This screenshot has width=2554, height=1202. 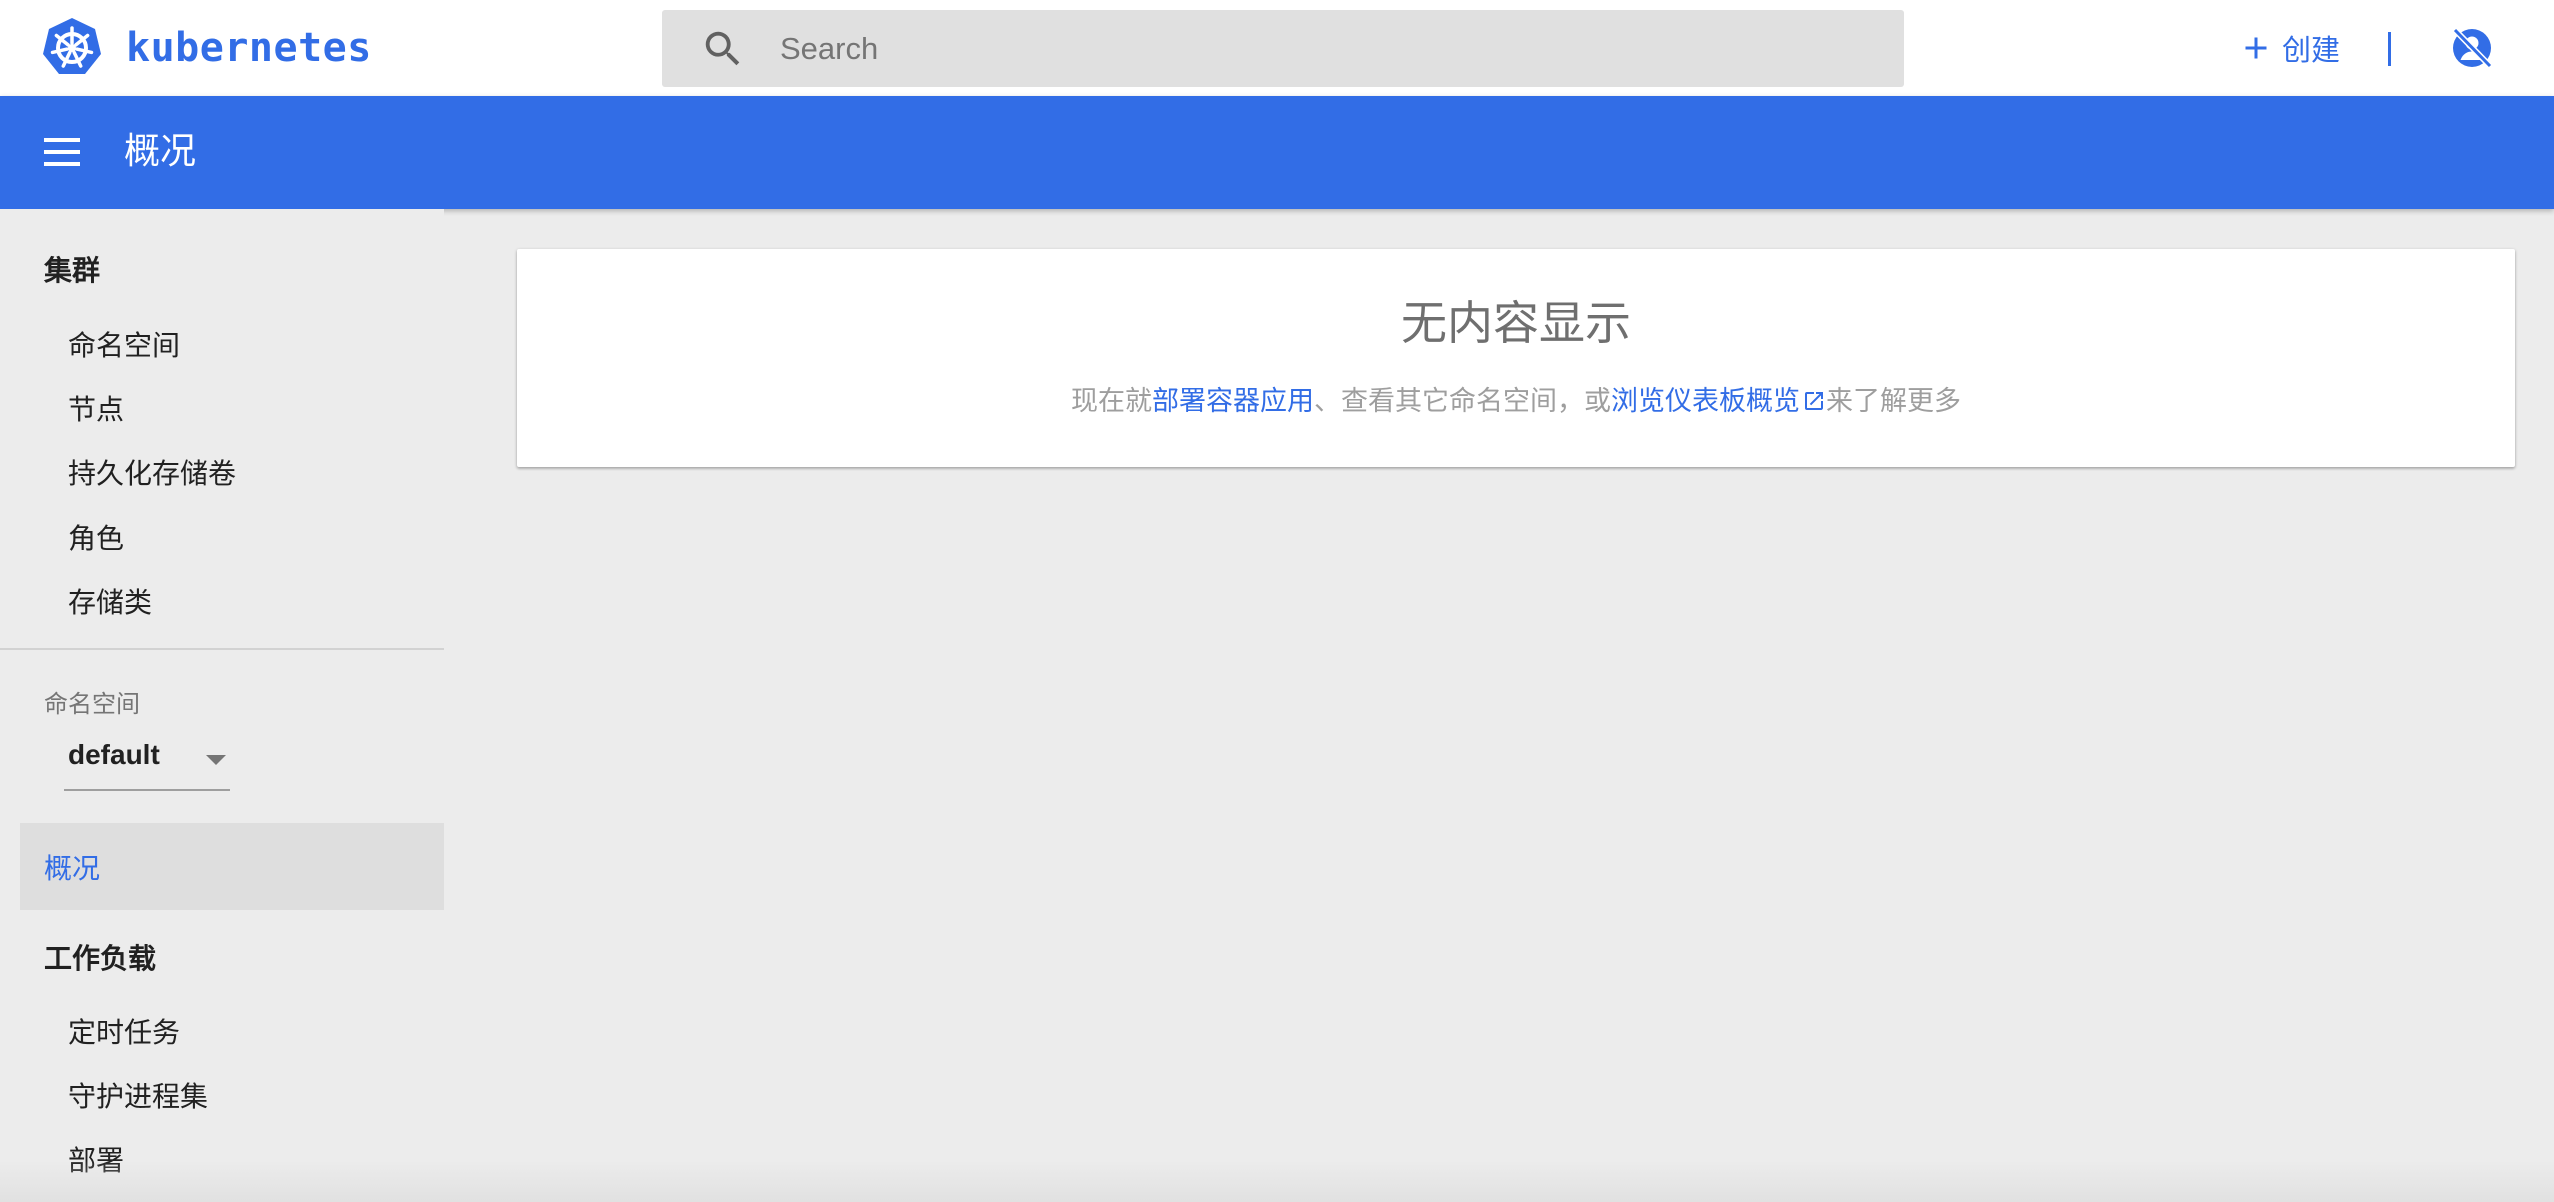 What do you see at coordinates (1516, 323) in the screenshot?
I see `empty-state-title: 无内容显示` at bounding box center [1516, 323].